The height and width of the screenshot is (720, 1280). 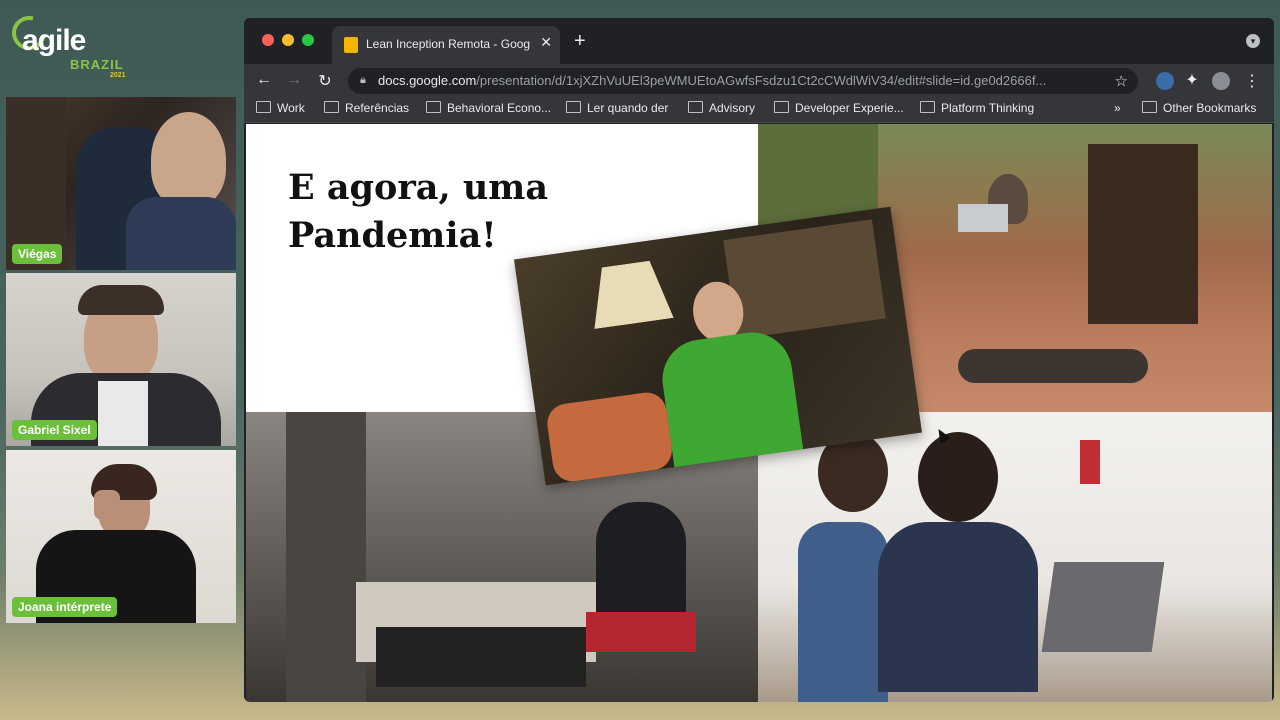 I want to click on bookmark-label: Work, so click(x=291, y=108).